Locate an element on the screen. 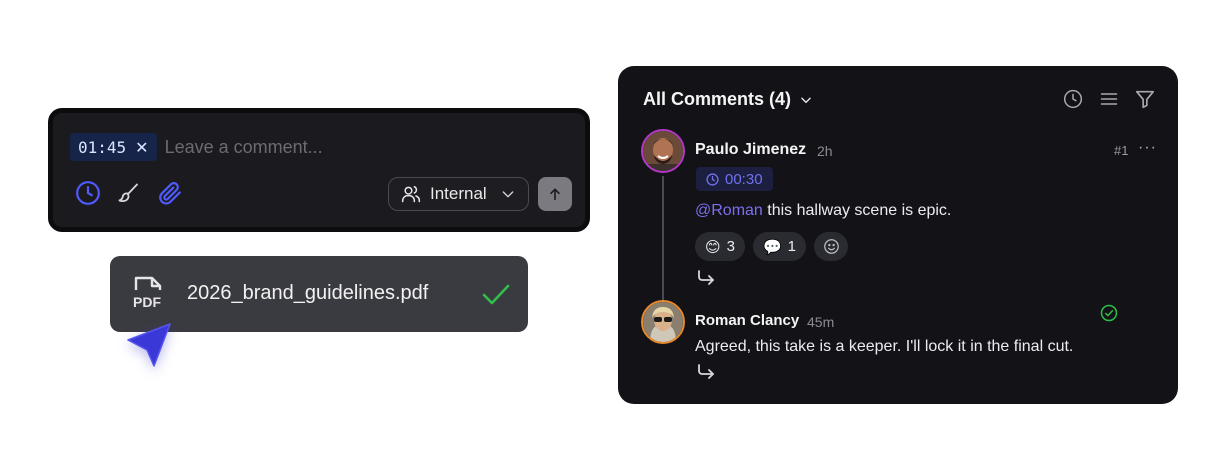 The height and width of the screenshot is (472, 1218). smiley-add-icon is located at coordinates (831, 246).